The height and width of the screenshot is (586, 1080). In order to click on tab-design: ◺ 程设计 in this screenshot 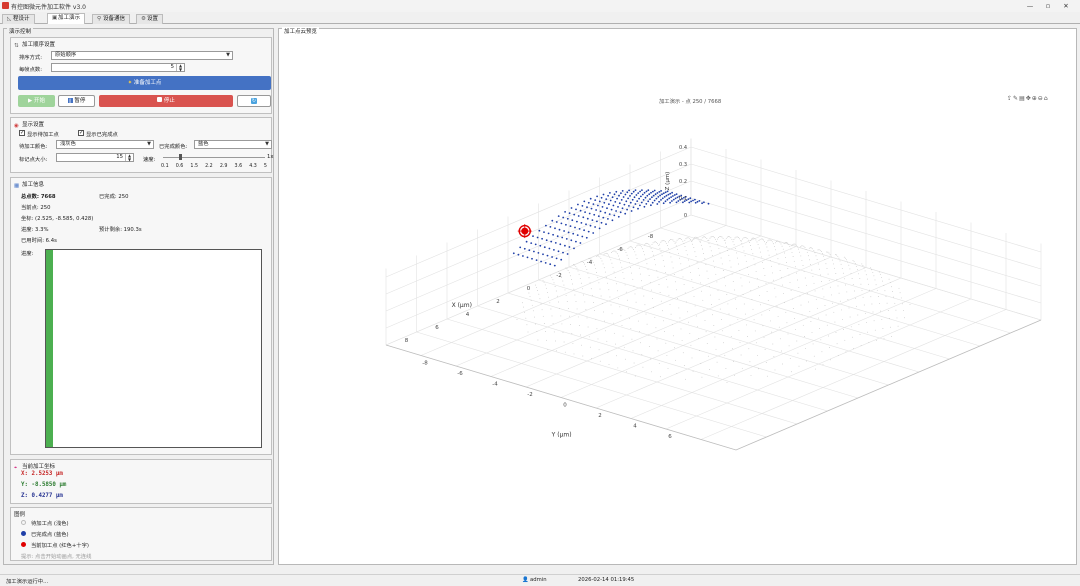, I will do `click(18, 19)`.